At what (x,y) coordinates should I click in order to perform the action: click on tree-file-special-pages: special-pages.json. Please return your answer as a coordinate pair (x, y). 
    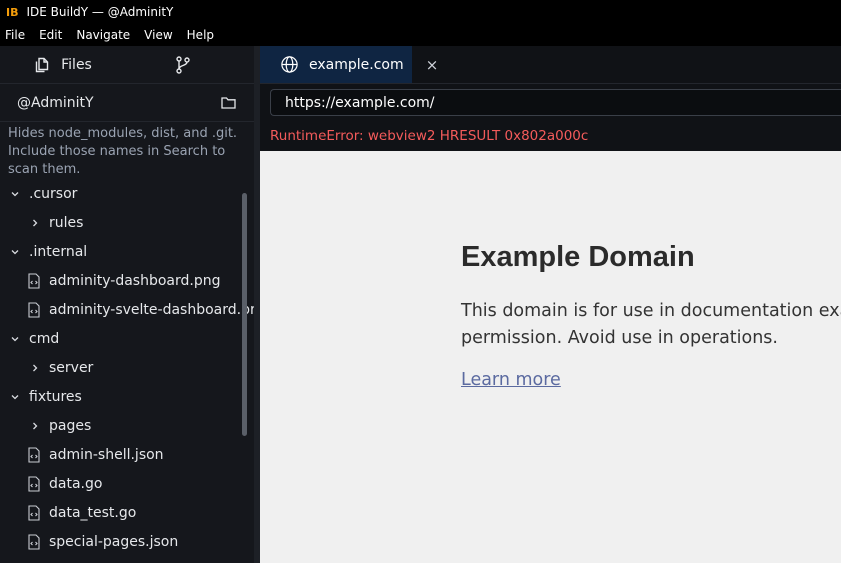
    Looking at the image, I should click on (127, 541).